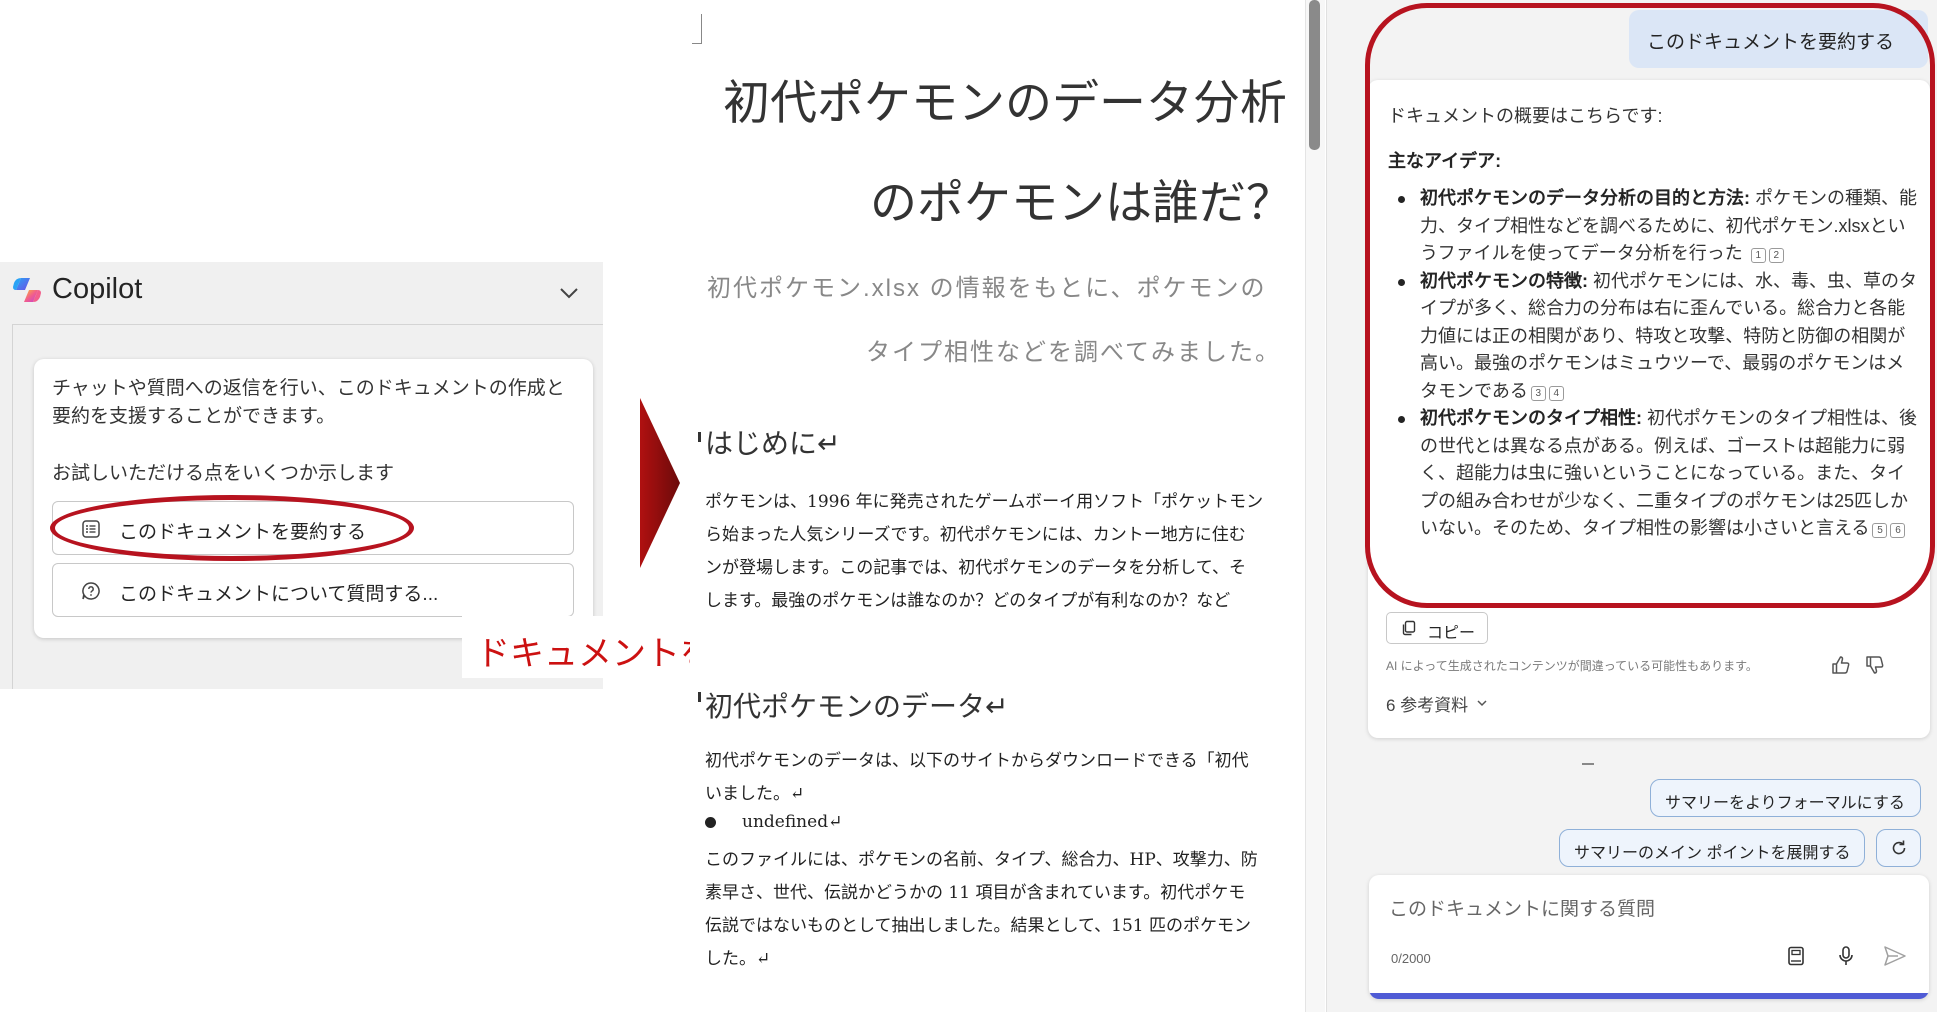 Image resolution: width=1937 pixels, height=1012 pixels. Describe the element at coordinates (1649, 996) in the screenshot. I see `input-focus-underline` at that location.